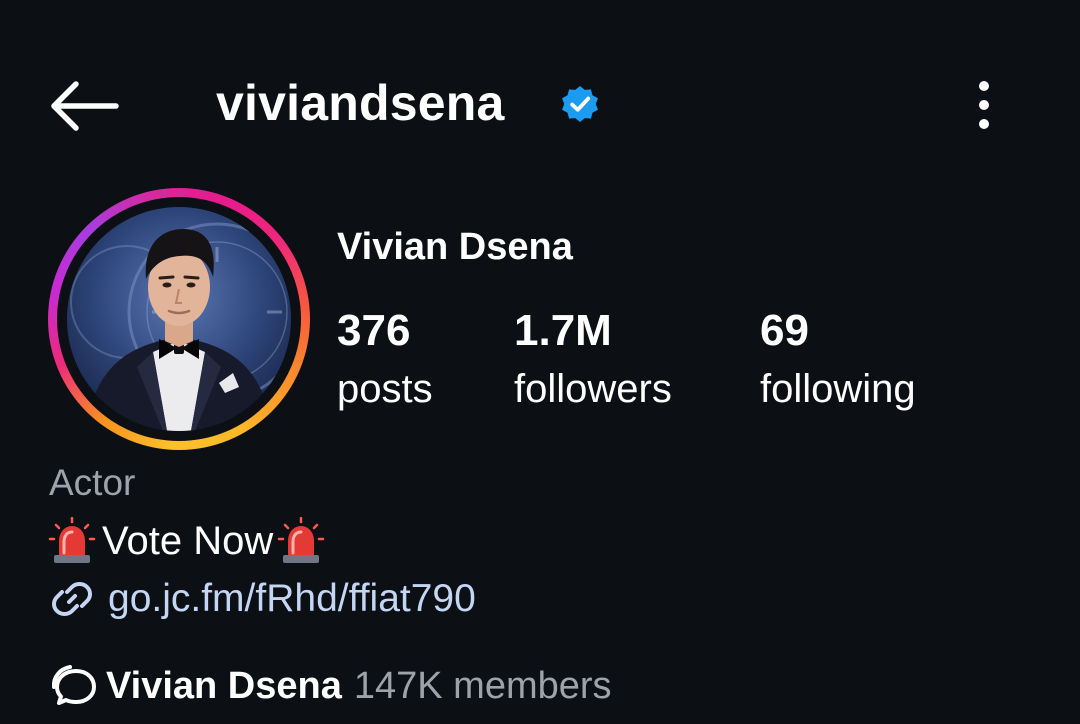  Describe the element at coordinates (593, 359) in the screenshot. I see `followers-stat: 1.7M followers` at that location.